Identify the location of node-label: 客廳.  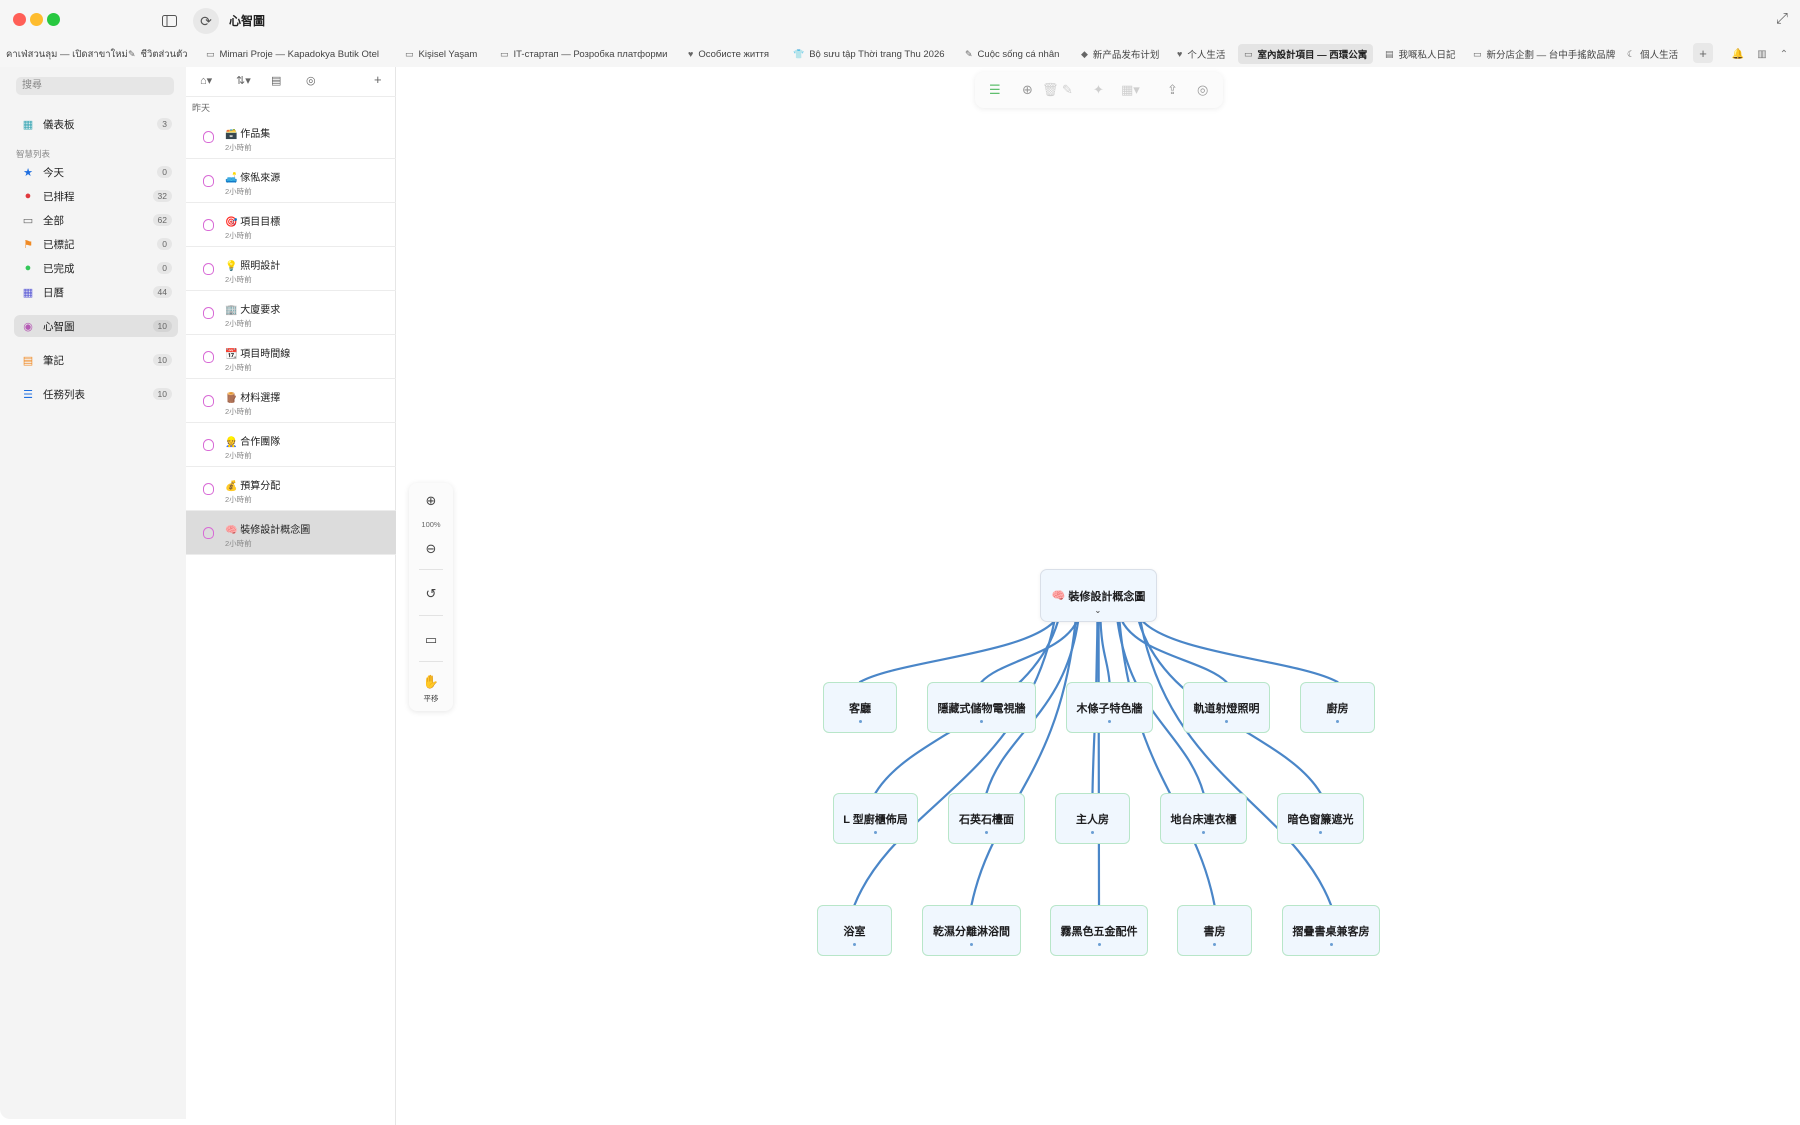
(860, 708).